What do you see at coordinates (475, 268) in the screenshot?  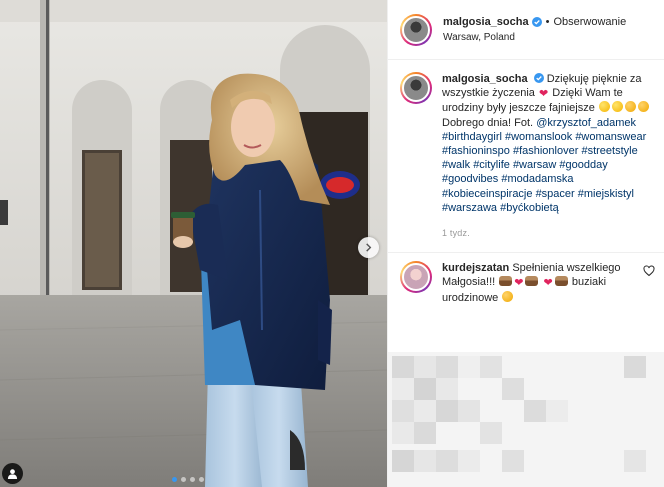 I see `comment-username: kurdejszatan` at bounding box center [475, 268].